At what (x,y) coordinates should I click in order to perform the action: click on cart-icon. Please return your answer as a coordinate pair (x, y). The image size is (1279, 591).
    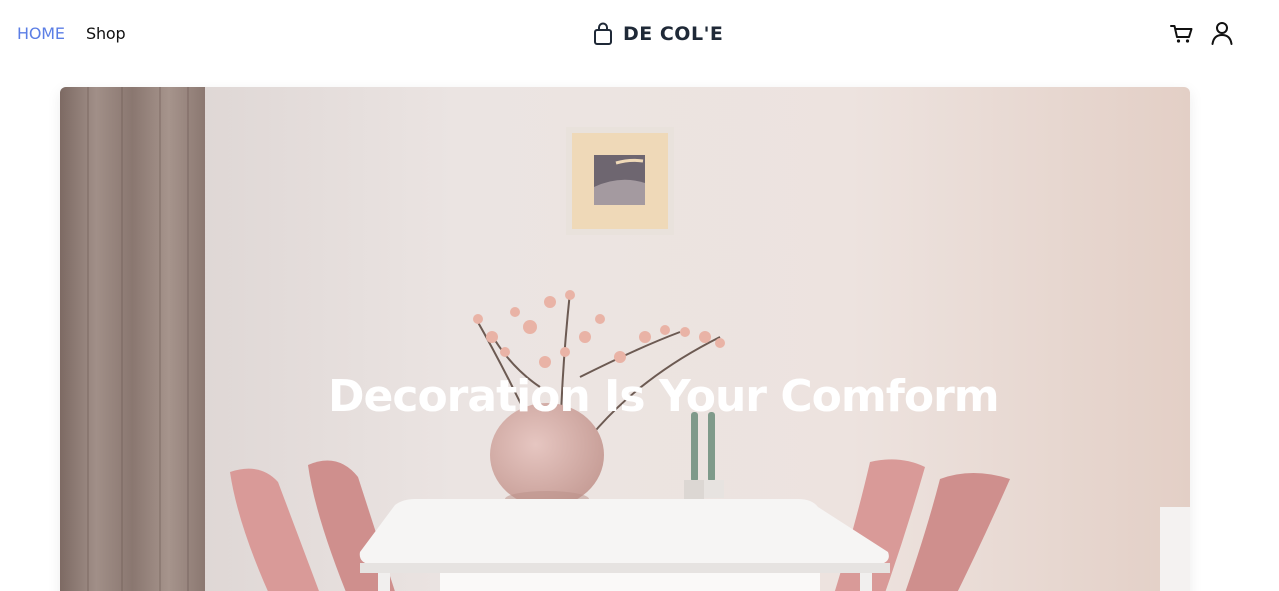
    Looking at the image, I should click on (1182, 33).